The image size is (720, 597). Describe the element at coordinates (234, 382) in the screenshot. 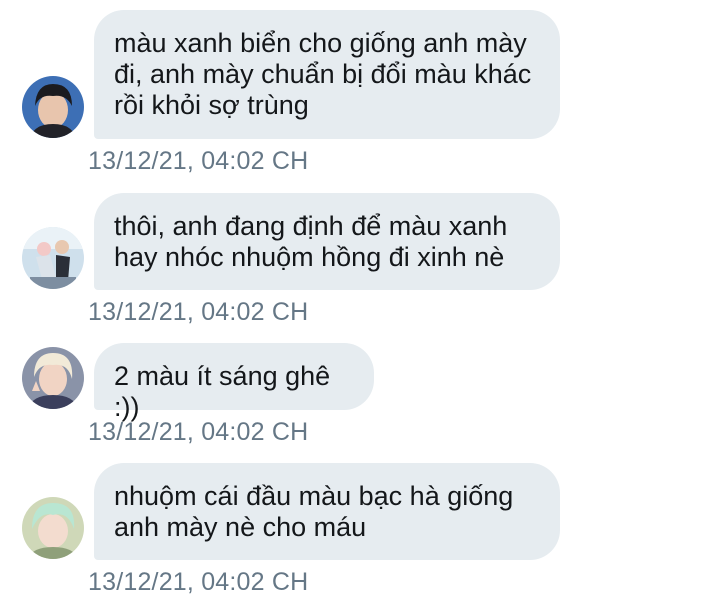

I see `message-bubble: 2 màu ít sáng ghê :))` at that location.